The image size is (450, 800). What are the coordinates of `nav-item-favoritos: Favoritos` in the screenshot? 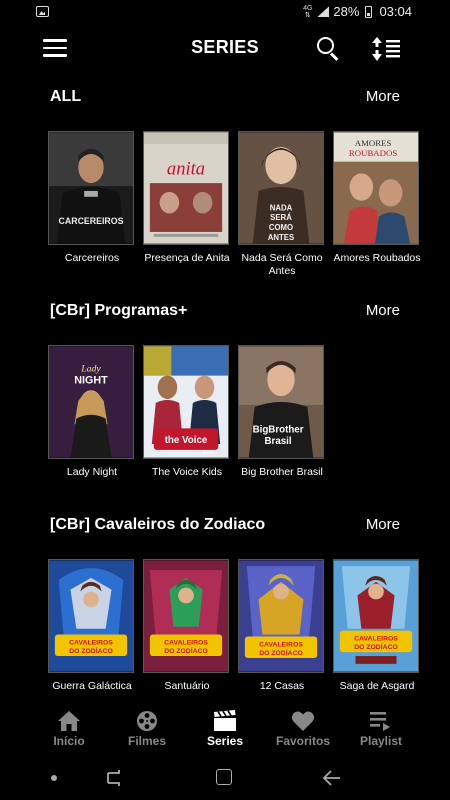 It's located at (303, 726).